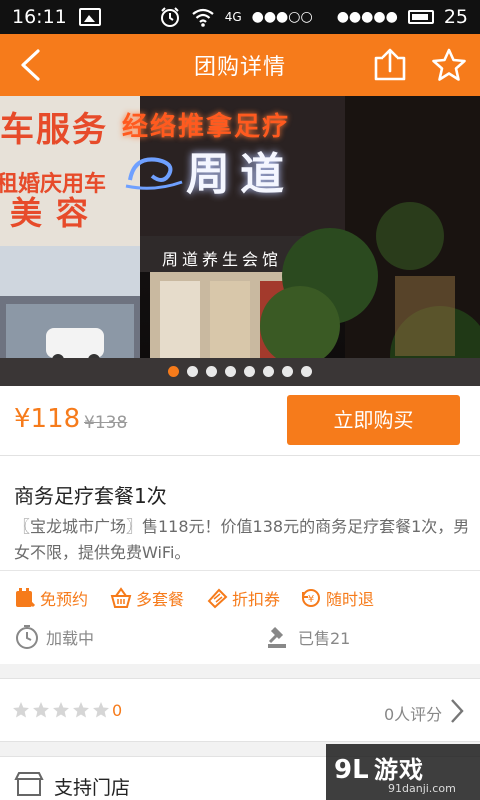 This screenshot has height=800, width=480. I want to click on chevron-right-icon, so click(457, 711).